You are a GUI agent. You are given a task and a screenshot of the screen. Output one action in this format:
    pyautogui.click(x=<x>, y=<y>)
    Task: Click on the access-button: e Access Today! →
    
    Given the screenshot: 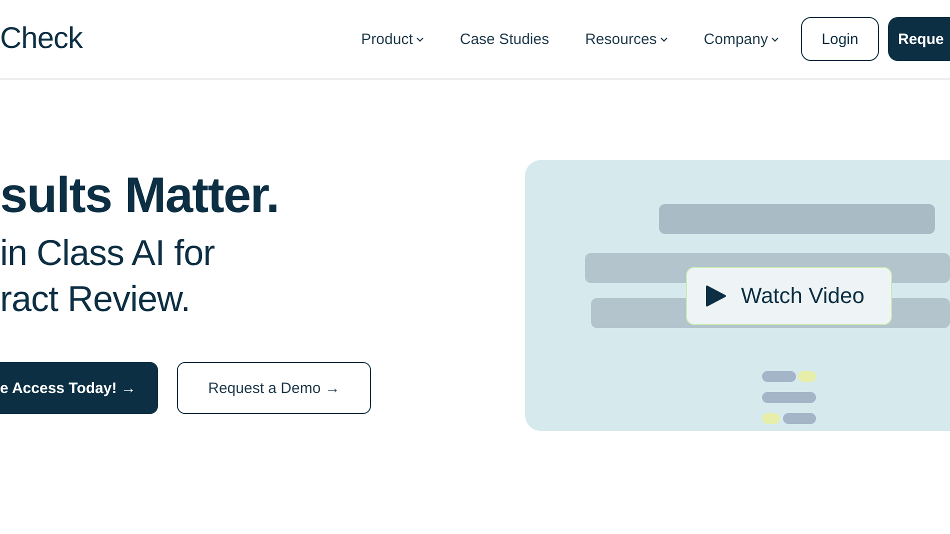 What is the action you would take?
    pyautogui.click(x=79, y=388)
    